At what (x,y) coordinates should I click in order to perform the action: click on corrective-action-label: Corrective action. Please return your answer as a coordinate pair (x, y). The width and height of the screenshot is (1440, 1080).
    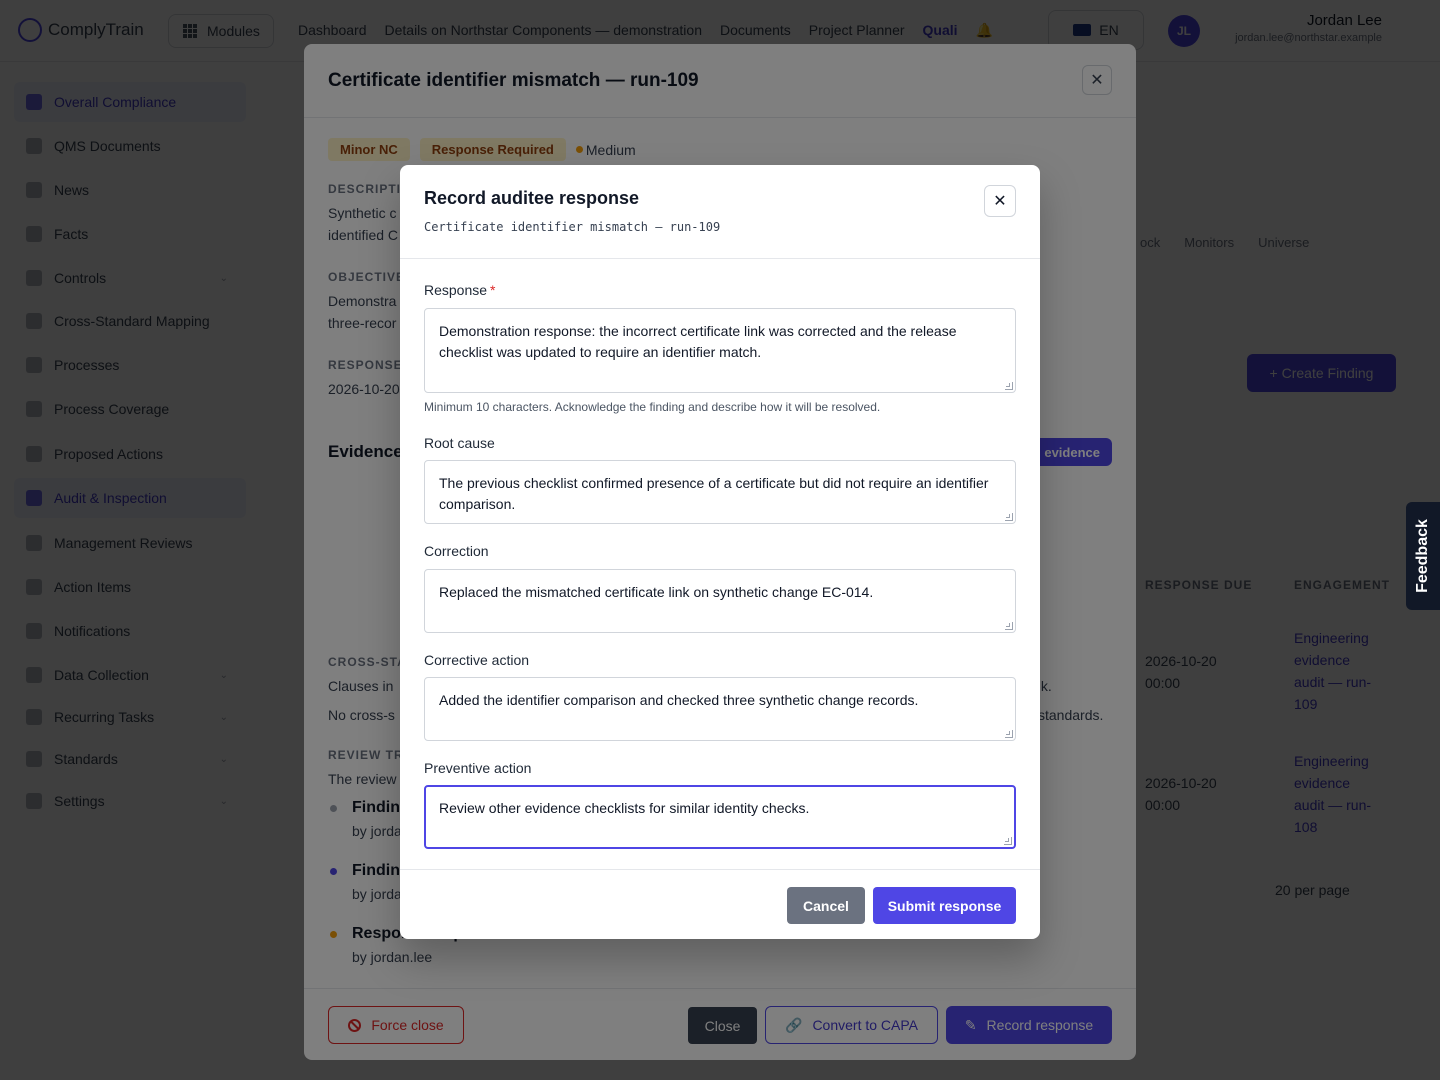
    Looking at the image, I should click on (477, 660).